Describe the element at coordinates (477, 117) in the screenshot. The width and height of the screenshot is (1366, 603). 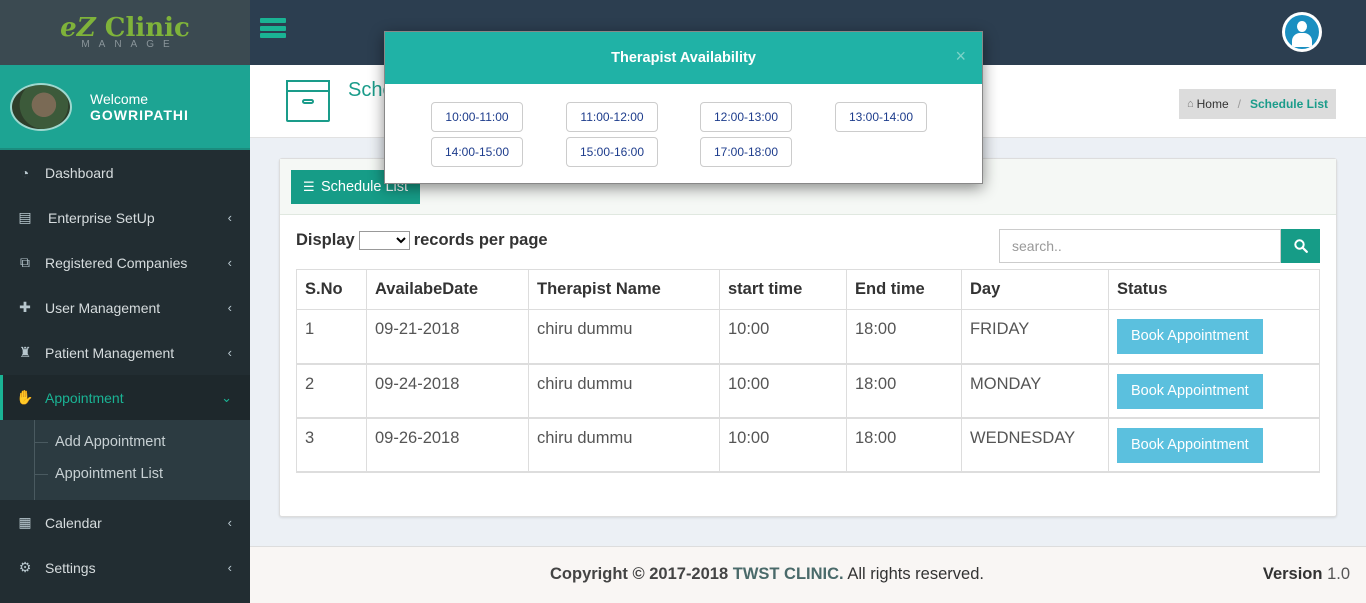
I see `time-slot-button: 10:00-11:00` at that location.